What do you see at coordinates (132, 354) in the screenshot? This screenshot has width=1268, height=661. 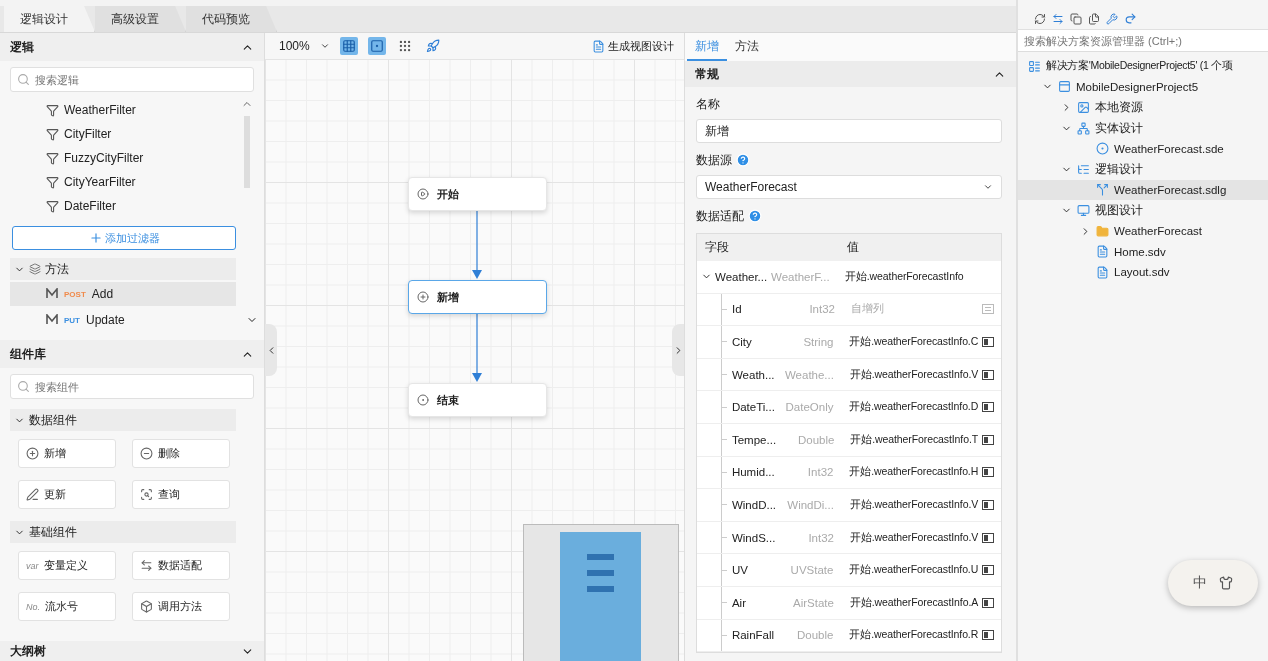 I see `panel-header: 组件库` at bounding box center [132, 354].